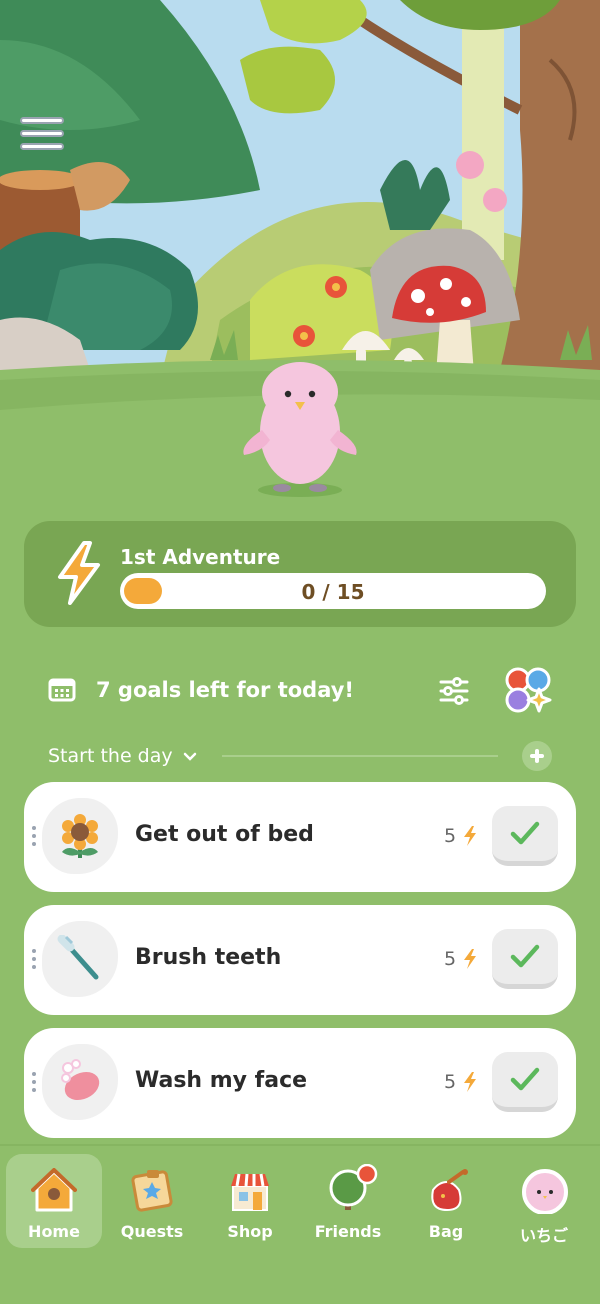  I want to click on nav-label: いちご, so click(543, 1235).